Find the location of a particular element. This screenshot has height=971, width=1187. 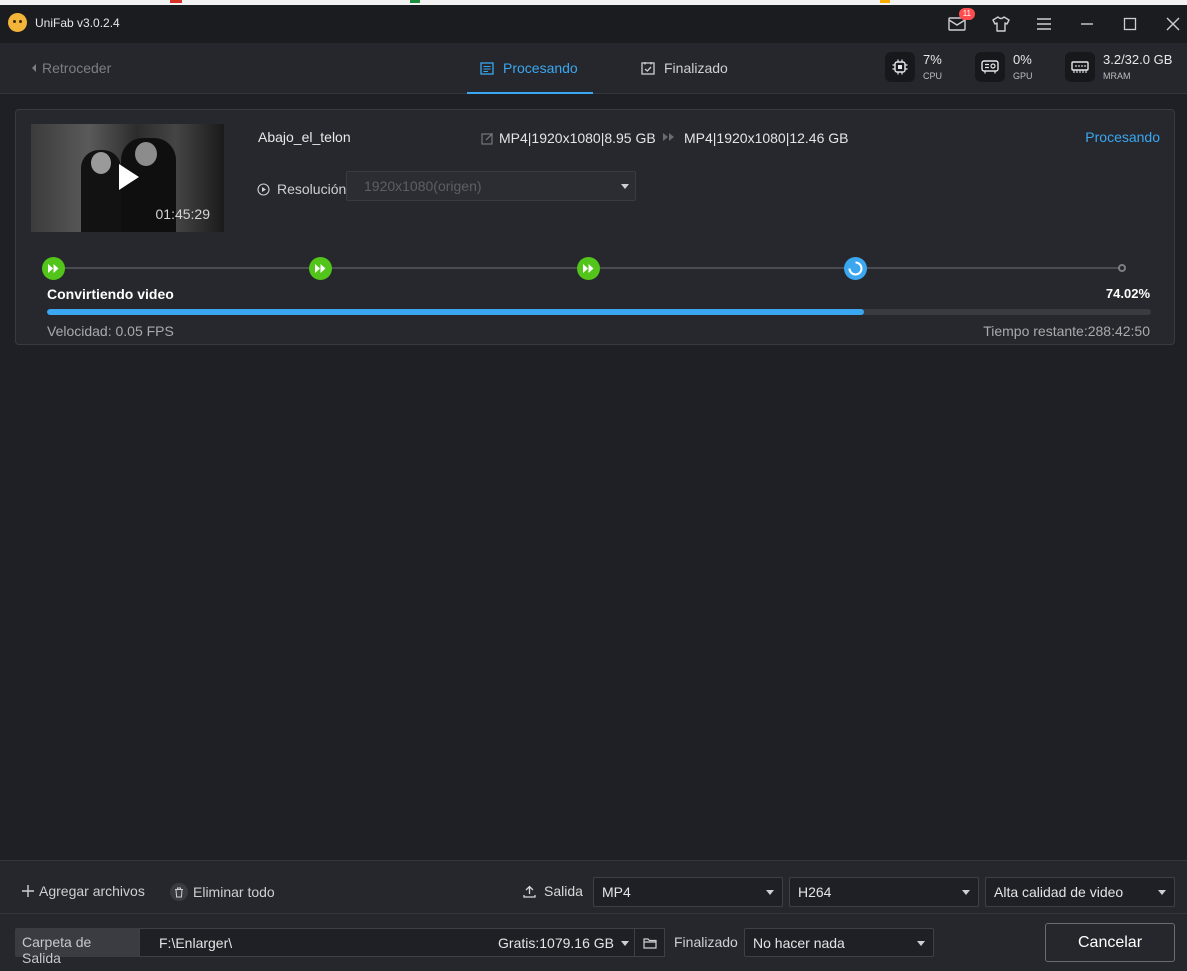

app-title: UniFab v3.0.2.4 is located at coordinates (77, 23).